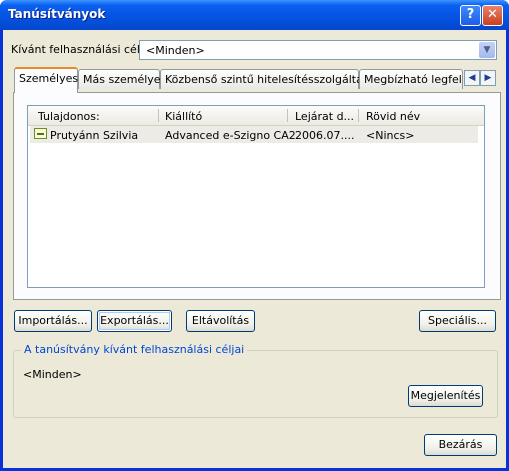 The width and height of the screenshot is (509, 471). Describe the element at coordinates (492, 15) in the screenshot. I see `close-window-button: ✕` at that location.